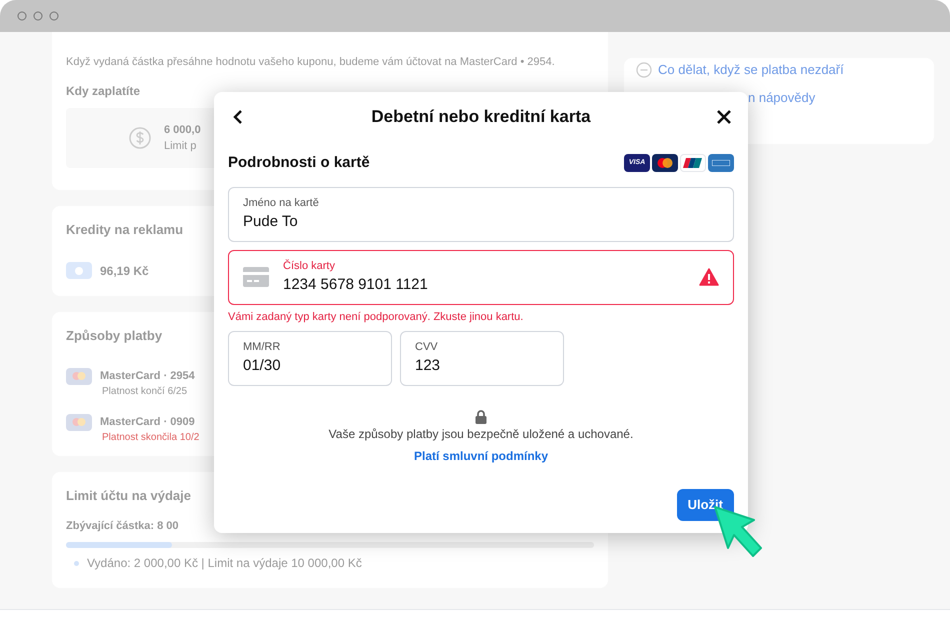 The height and width of the screenshot is (626, 950). I want to click on section-heading: Kdy zaplatíte, so click(103, 91).